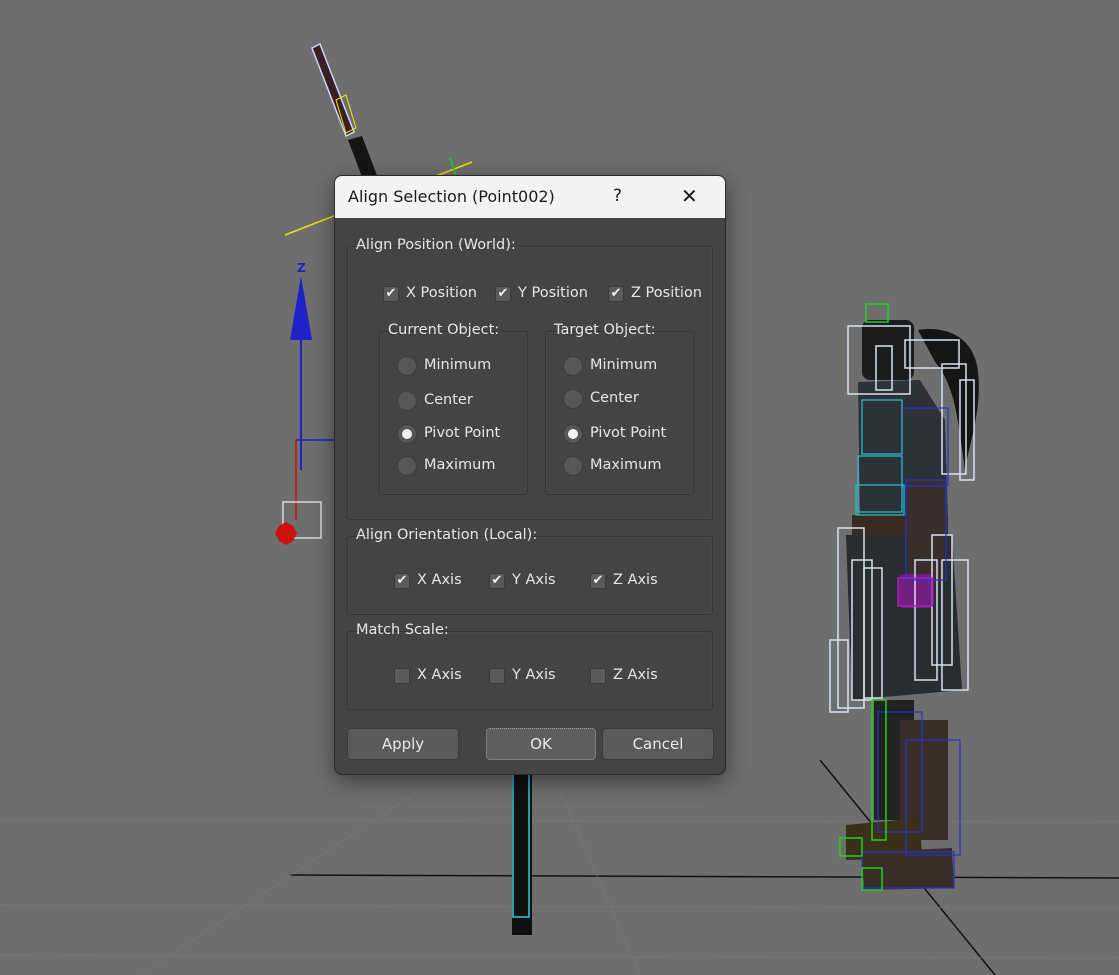  Describe the element at coordinates (616, 294) in the screenshot. I see `z-position-checkbox: ✔` at that location.